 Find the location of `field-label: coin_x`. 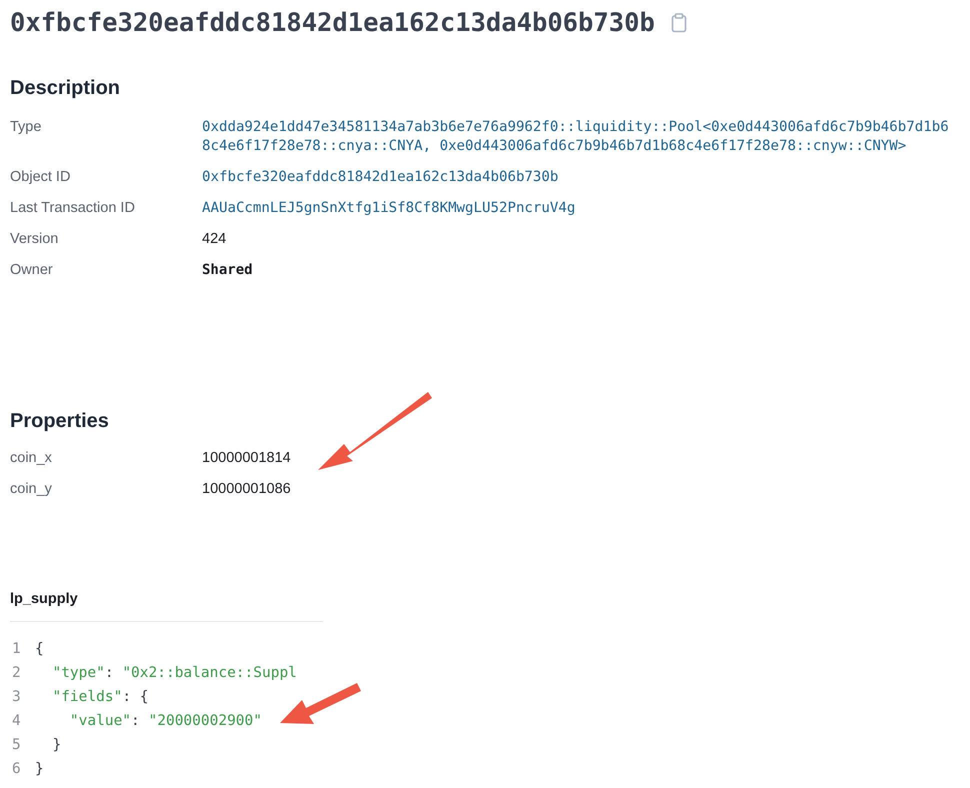

field-label: coin_x is located at coordinates (31, 458).